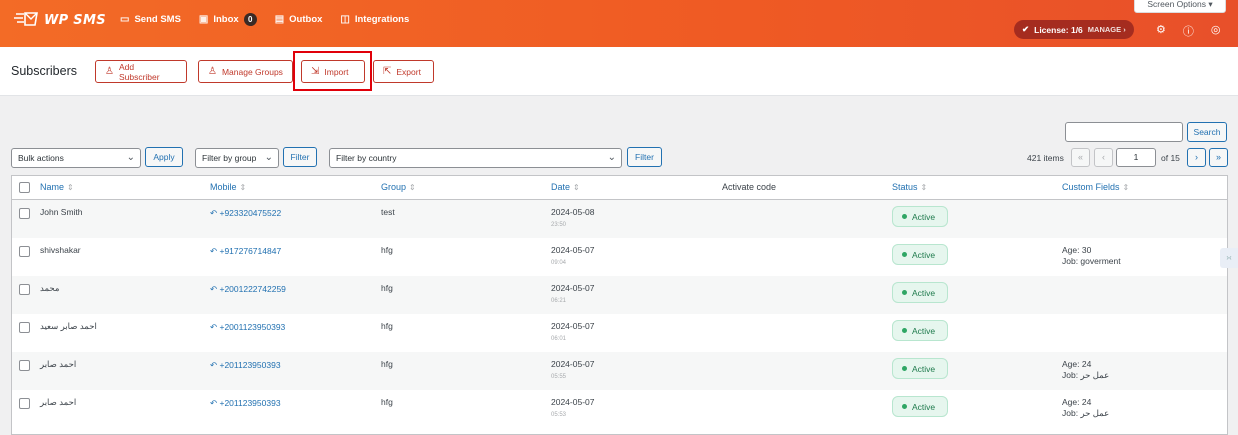  What do you see at coordinates (559, 339) in the screenshot?
I see `subscriber-time: 06:01` at bounding box center [559, 339].